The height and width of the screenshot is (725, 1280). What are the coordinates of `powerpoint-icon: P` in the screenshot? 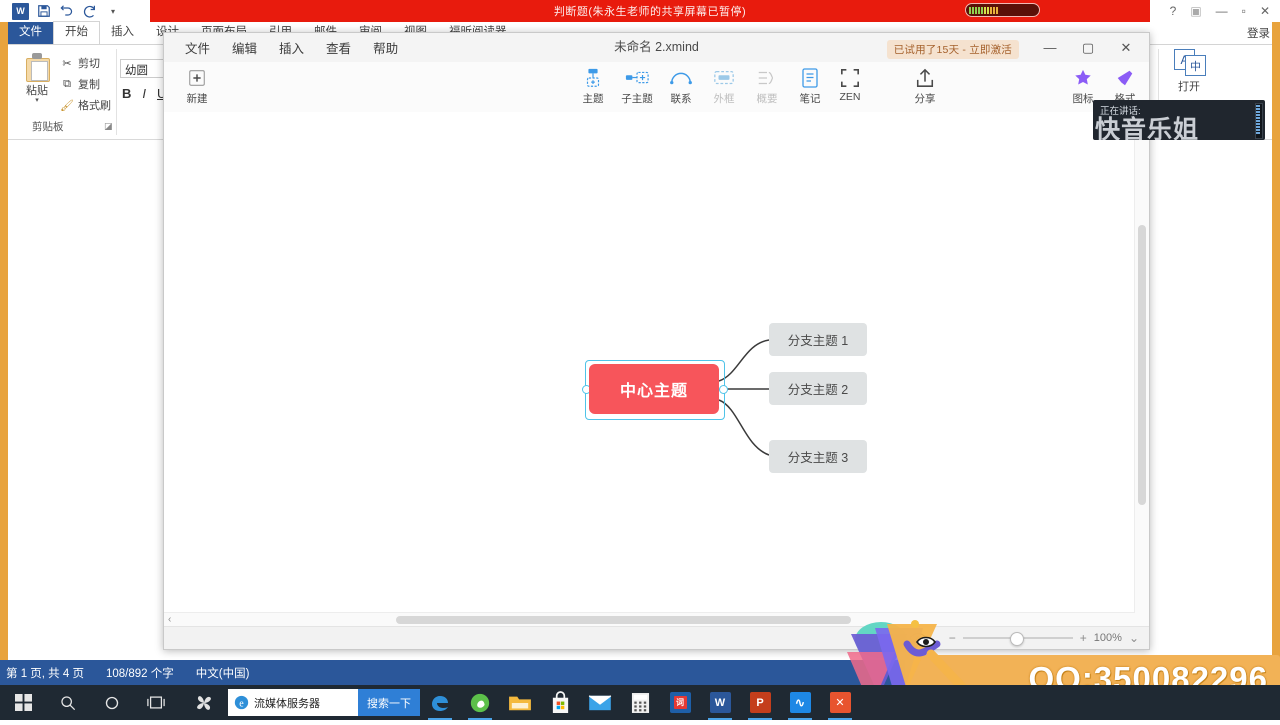 It's located at (760, 702).